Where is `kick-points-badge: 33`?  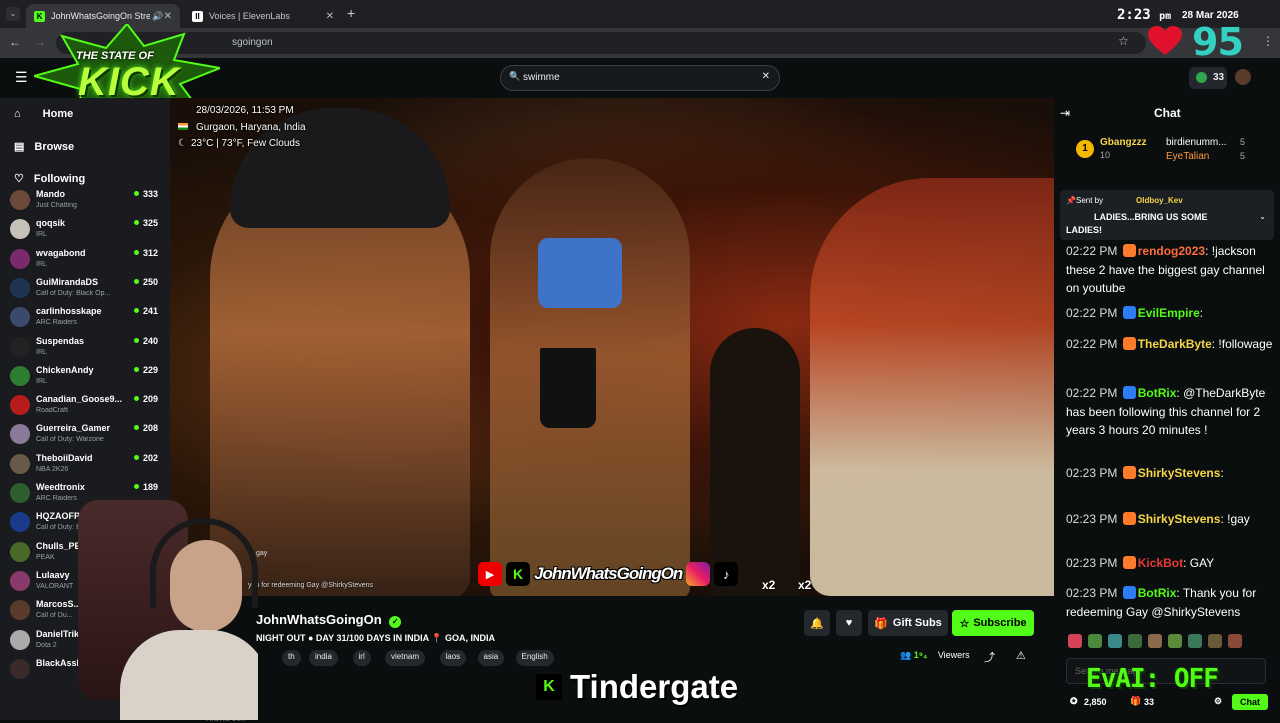 kick-points-badge: 33 is located at coordinates (1208, 78).